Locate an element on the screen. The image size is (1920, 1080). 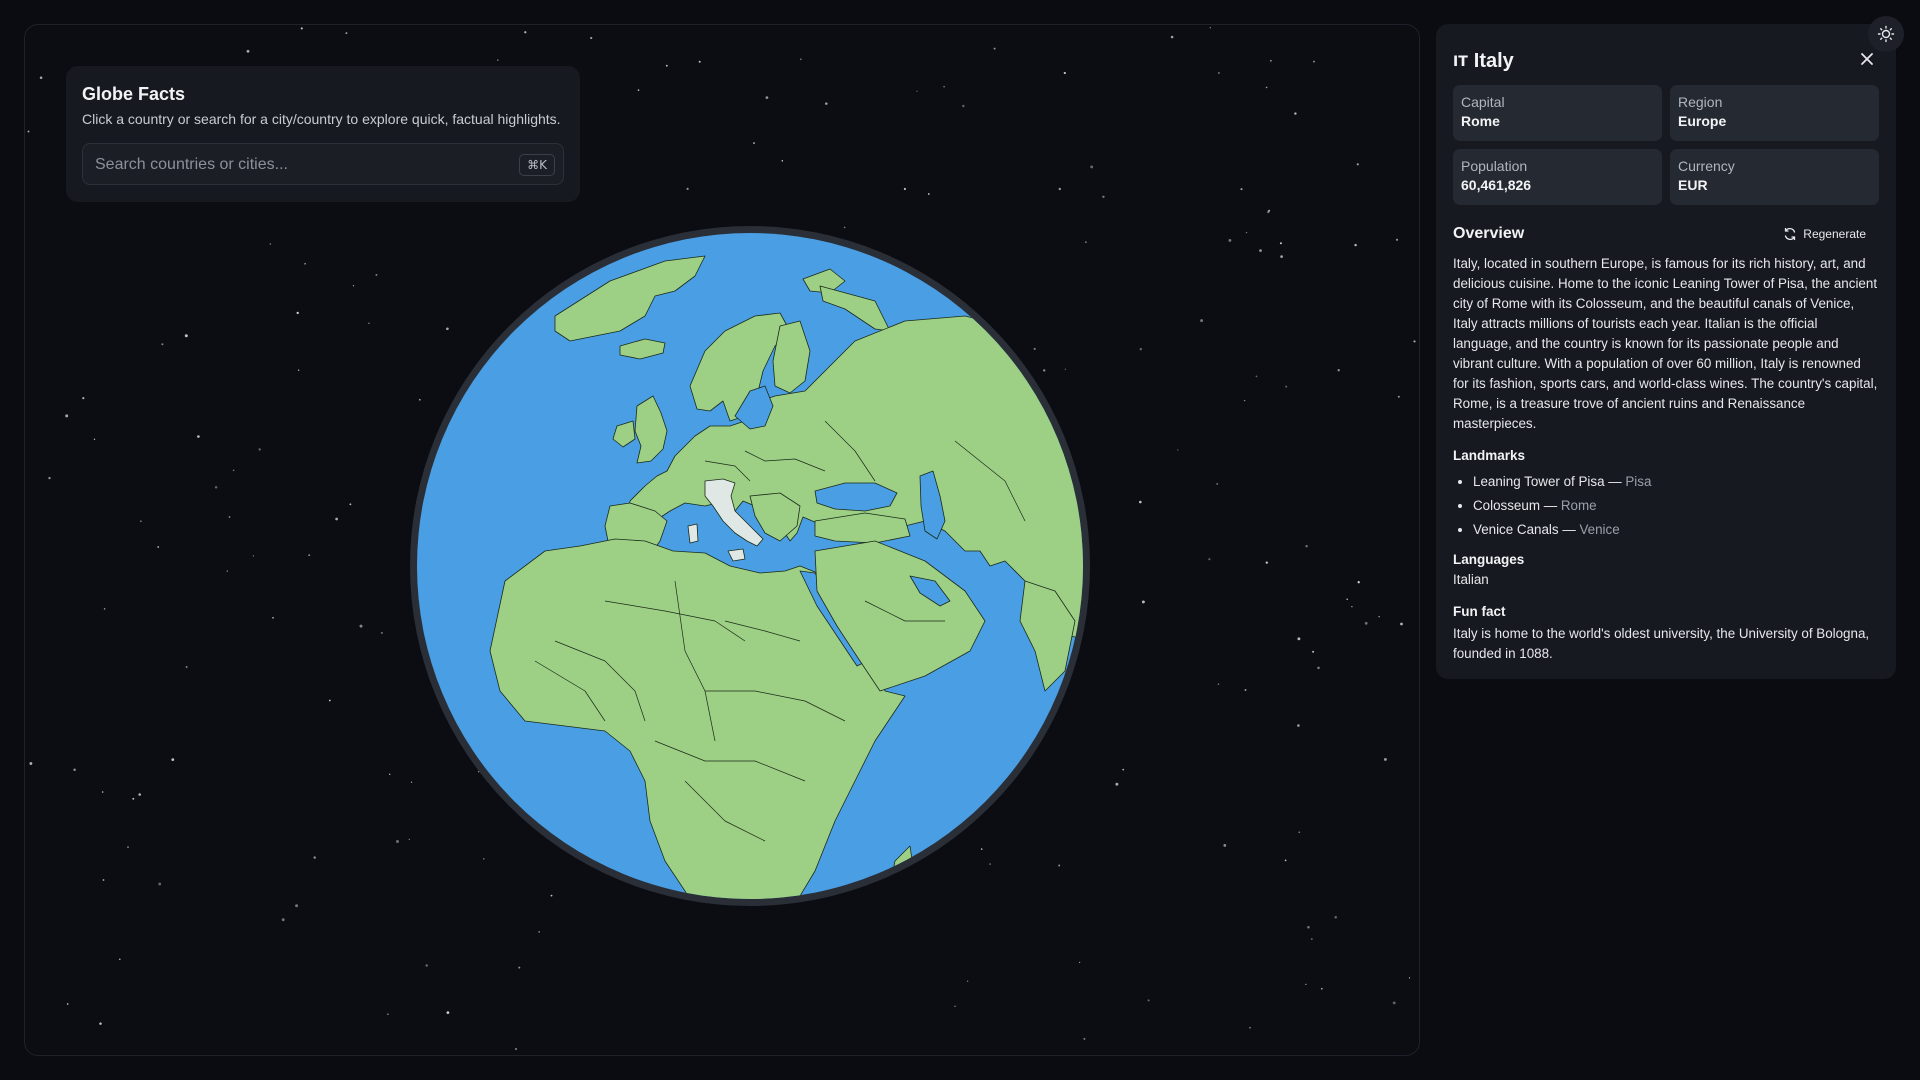
overview-header: Overview Regenerate is located at coordinates (1666, 234).